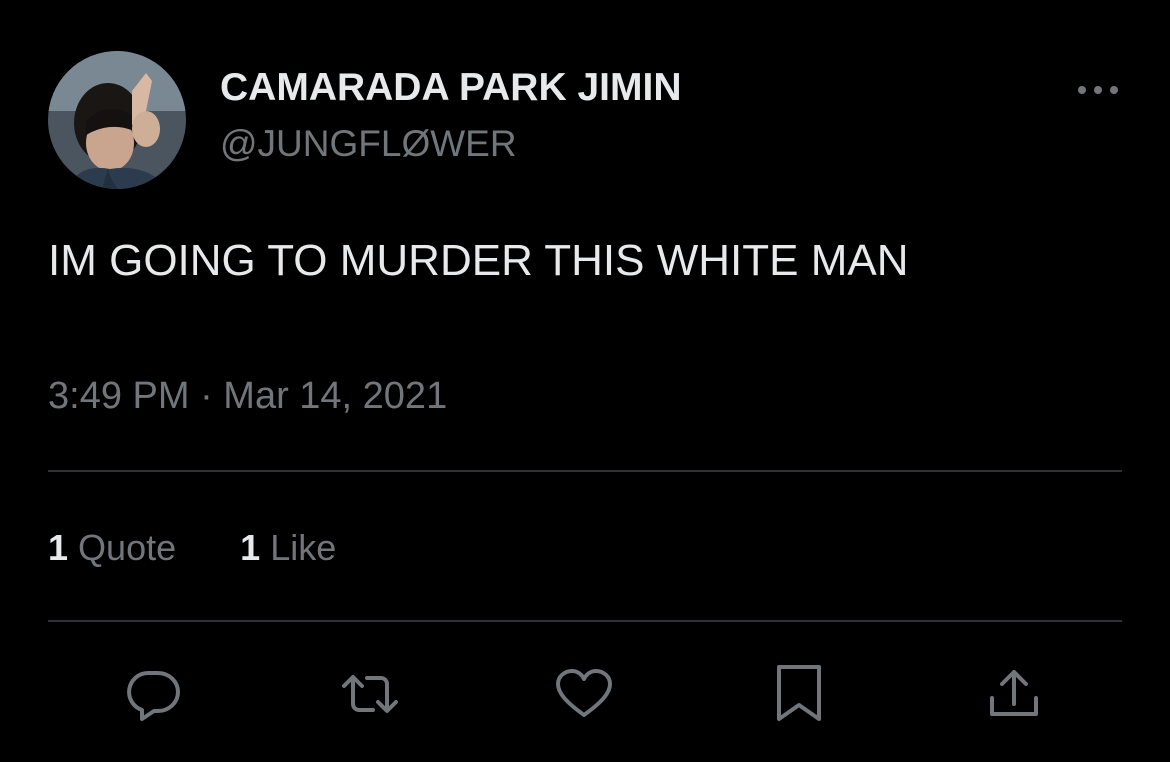  I want to click on avatar-image, so click(117, 120).